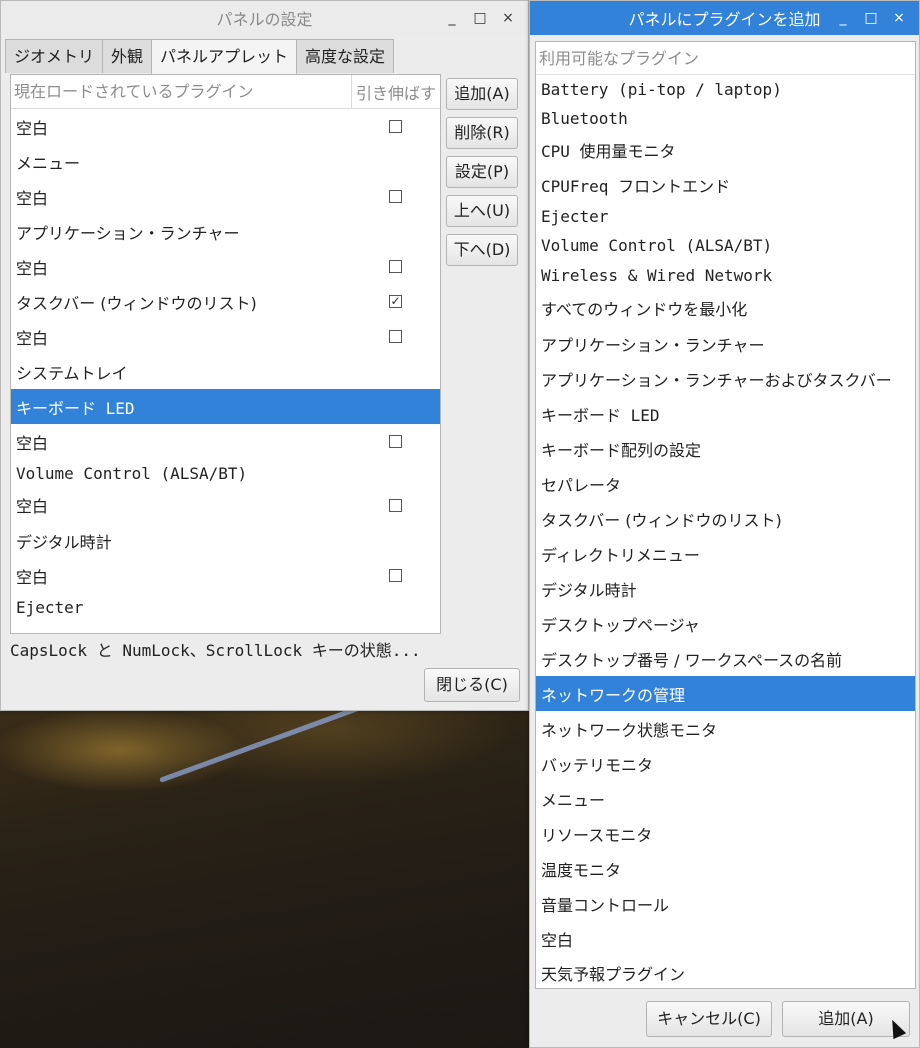 The width and height of the screenshot is (920, 1048). Describe the element at coordinates (396, 92) in the screenshot. I see `column-header-stretch: 引き伸ばす` at that location.